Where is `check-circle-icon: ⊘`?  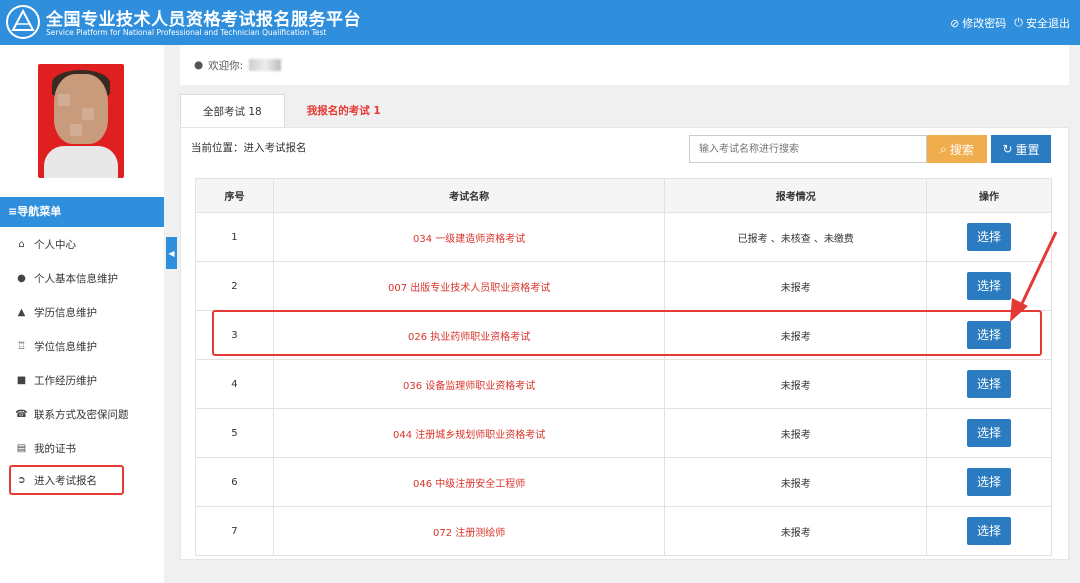
check-circle-icon: ⊘ is located at coordinates (955, 23).